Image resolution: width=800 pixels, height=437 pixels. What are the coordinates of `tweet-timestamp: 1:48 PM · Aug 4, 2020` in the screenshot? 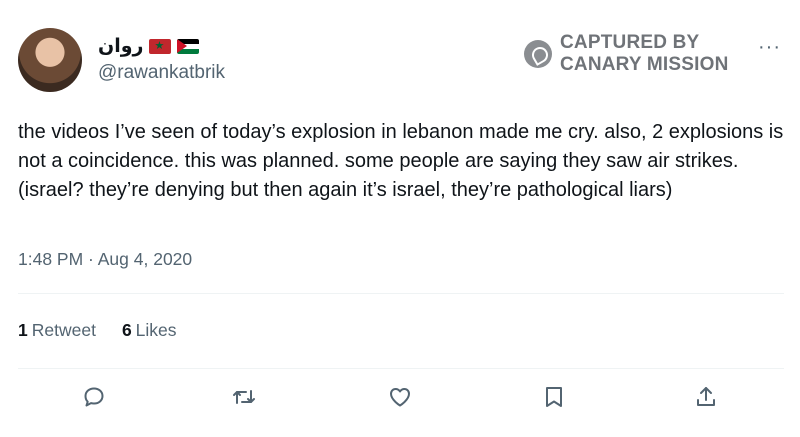 It's located at (105, 259).